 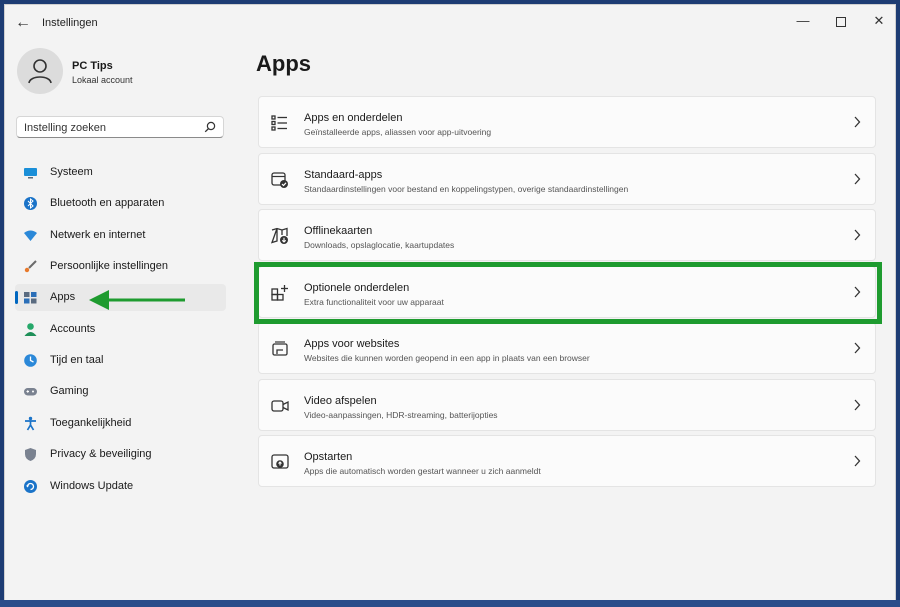 What do you see at coordinates (120, 329) in the screenshot?
I see `sidebar-item-accounts: Accounts` at bounding box center [120, 329].